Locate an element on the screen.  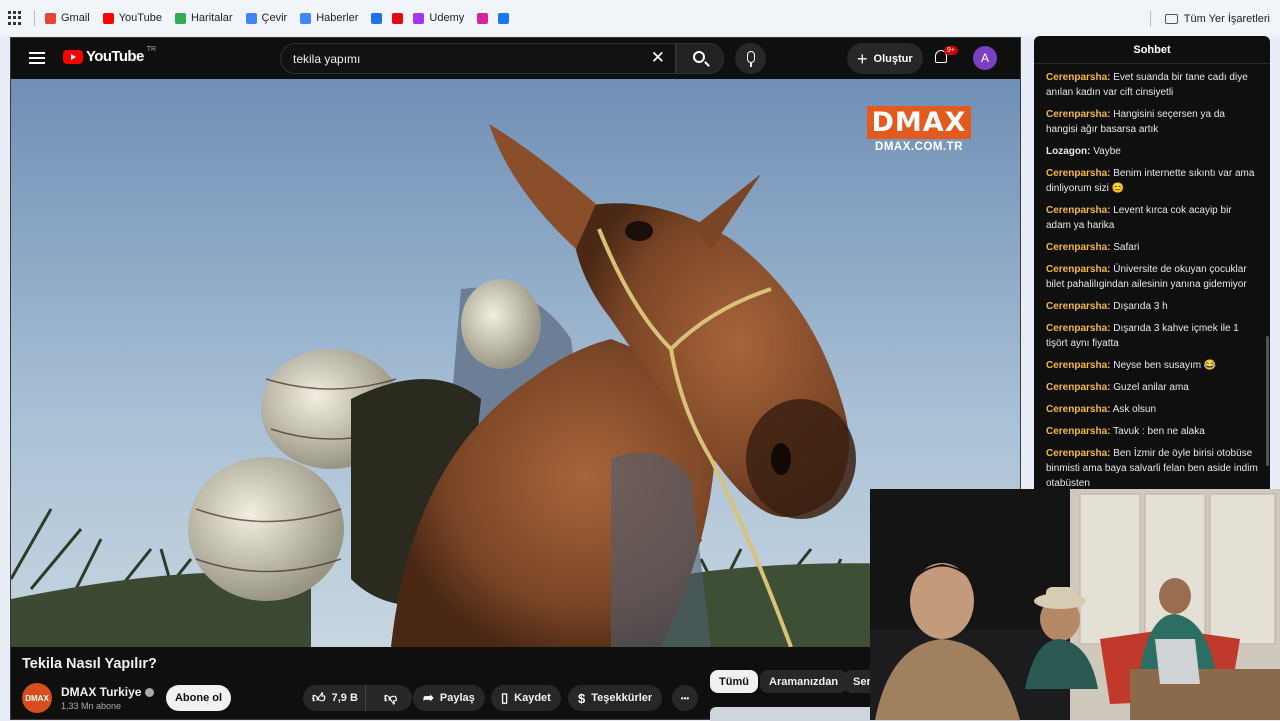
dislike-button: 👎︎ is located at coordinates (384, 698).